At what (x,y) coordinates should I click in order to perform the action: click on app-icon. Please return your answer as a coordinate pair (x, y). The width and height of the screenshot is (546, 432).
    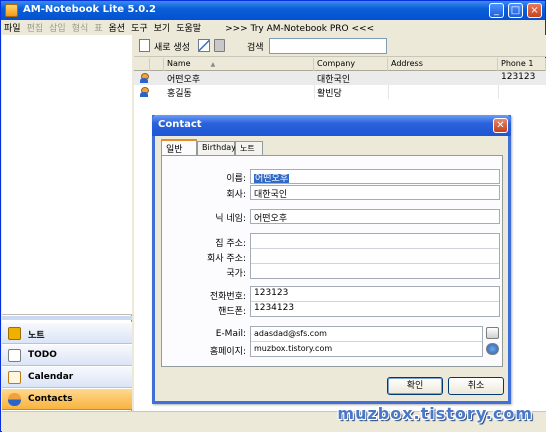
    Looking at the image, I should click on (11, 10).